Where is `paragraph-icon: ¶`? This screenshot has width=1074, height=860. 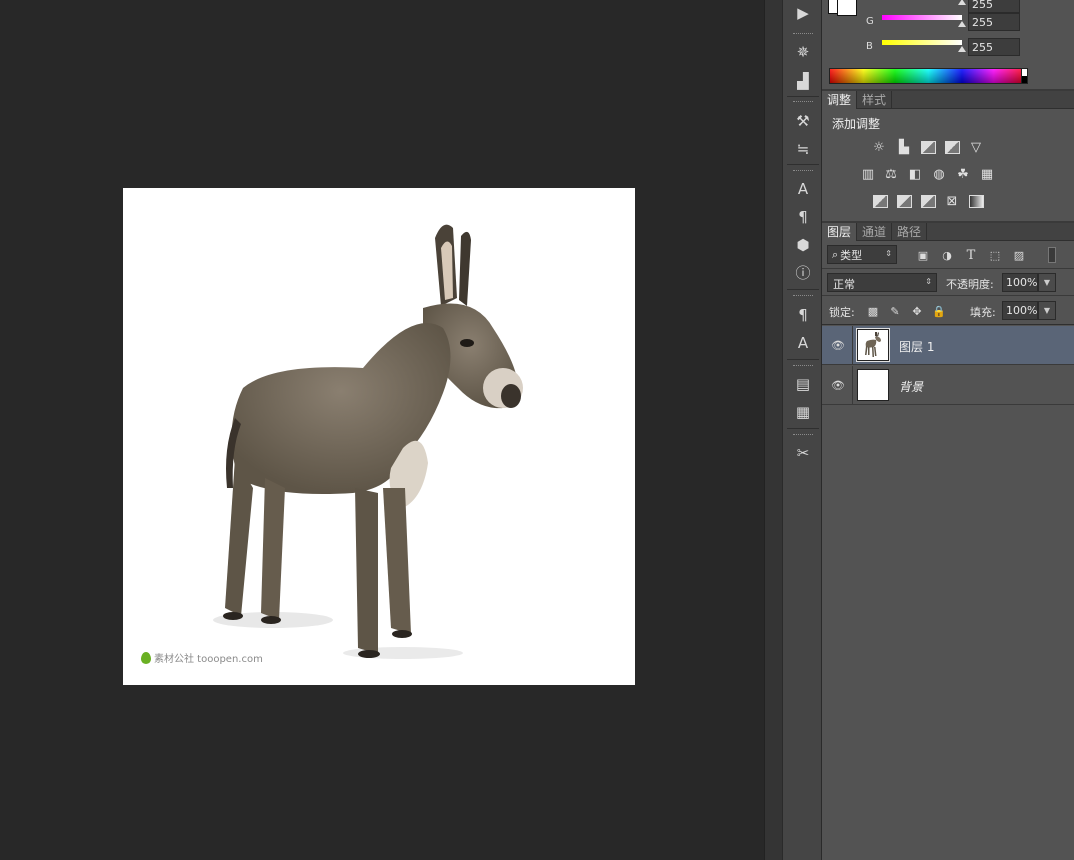 paragraph-icon: ¶ is located at coordinates (803, 217).